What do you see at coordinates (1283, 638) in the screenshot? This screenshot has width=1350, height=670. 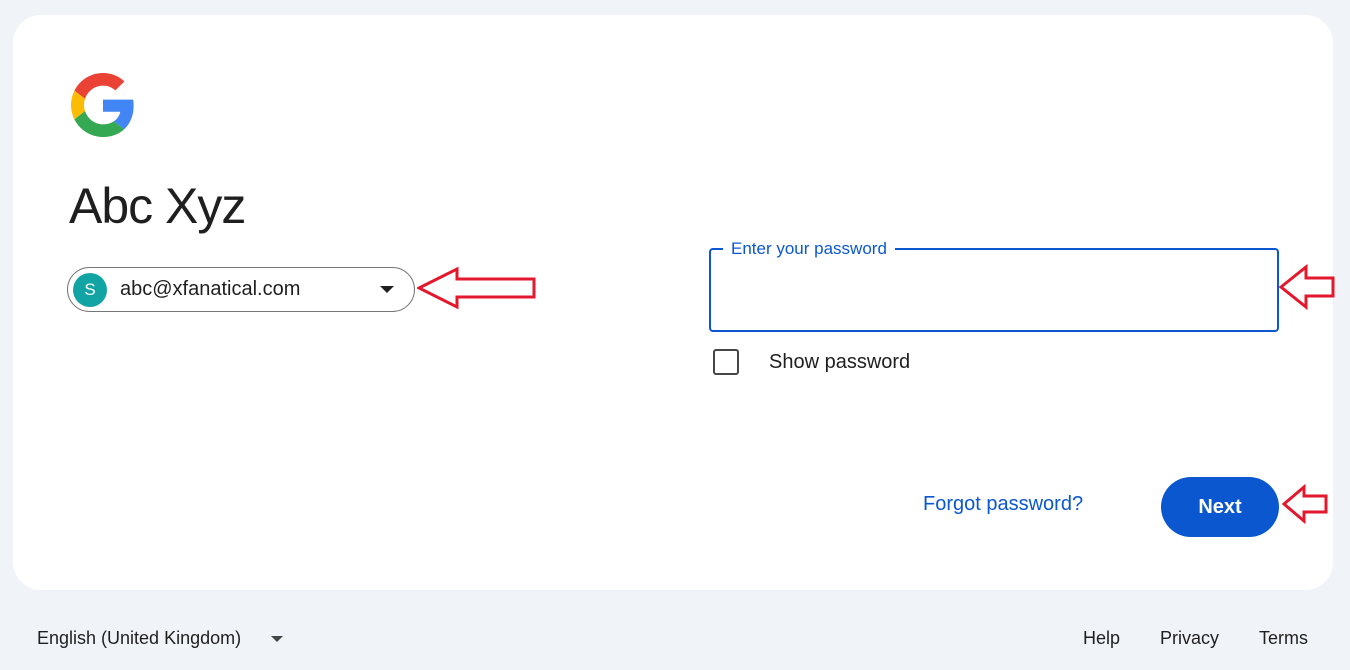 I see `terms-link: Terms` at bounding box center [1283, 638].